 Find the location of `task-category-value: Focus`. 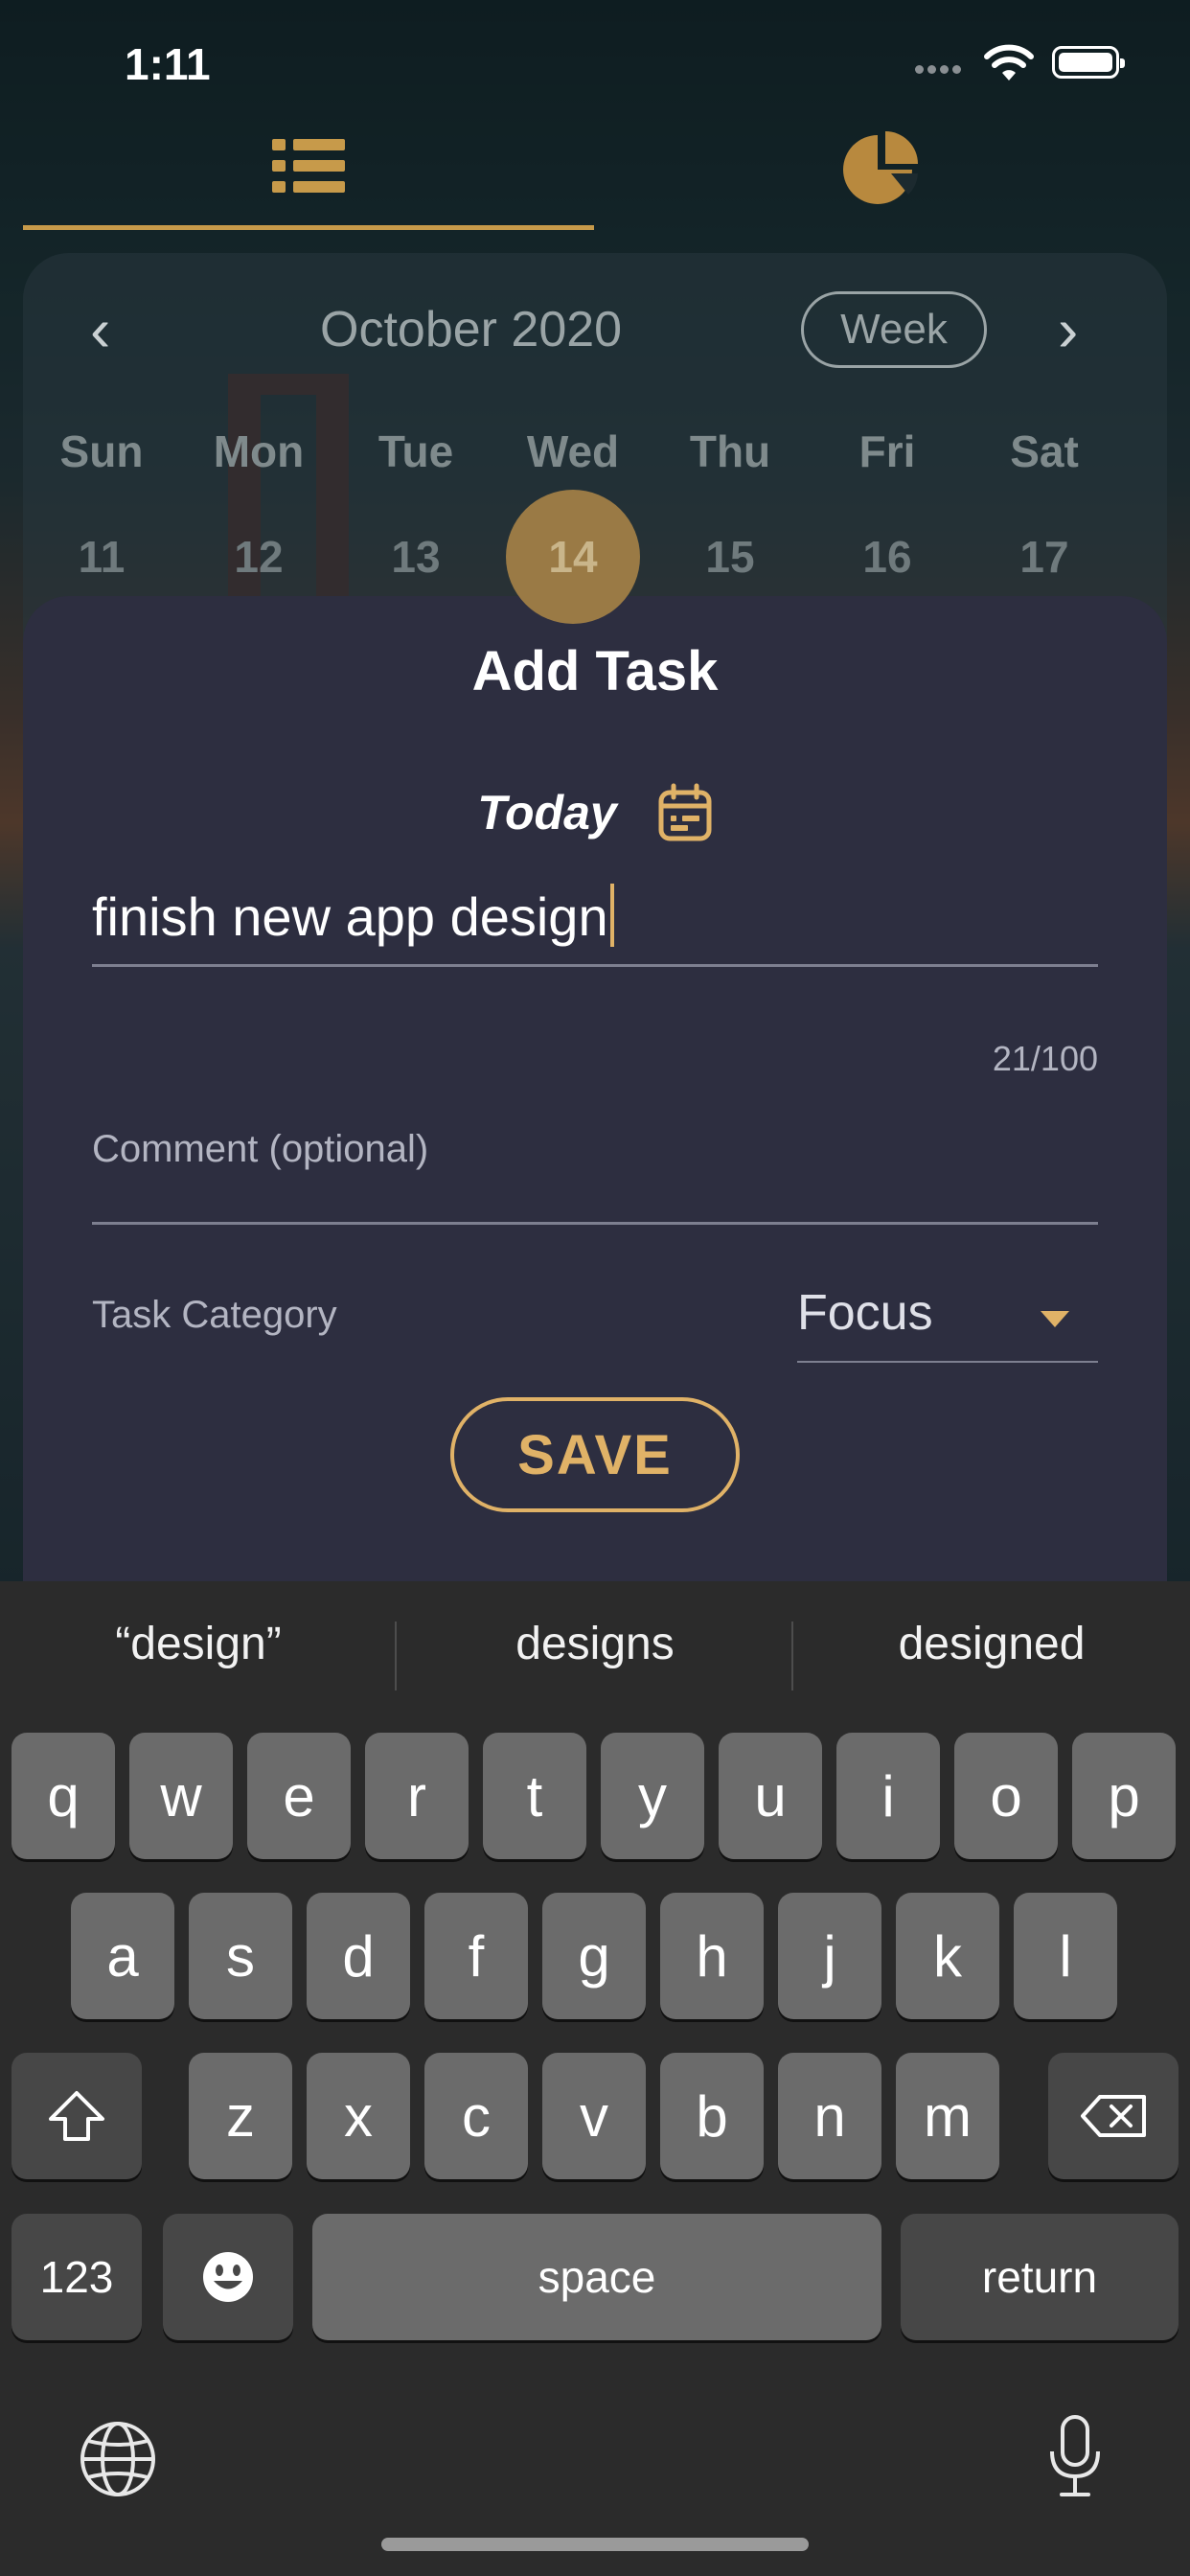

task-category-value: Focus is located at coordinates (865, 1313).